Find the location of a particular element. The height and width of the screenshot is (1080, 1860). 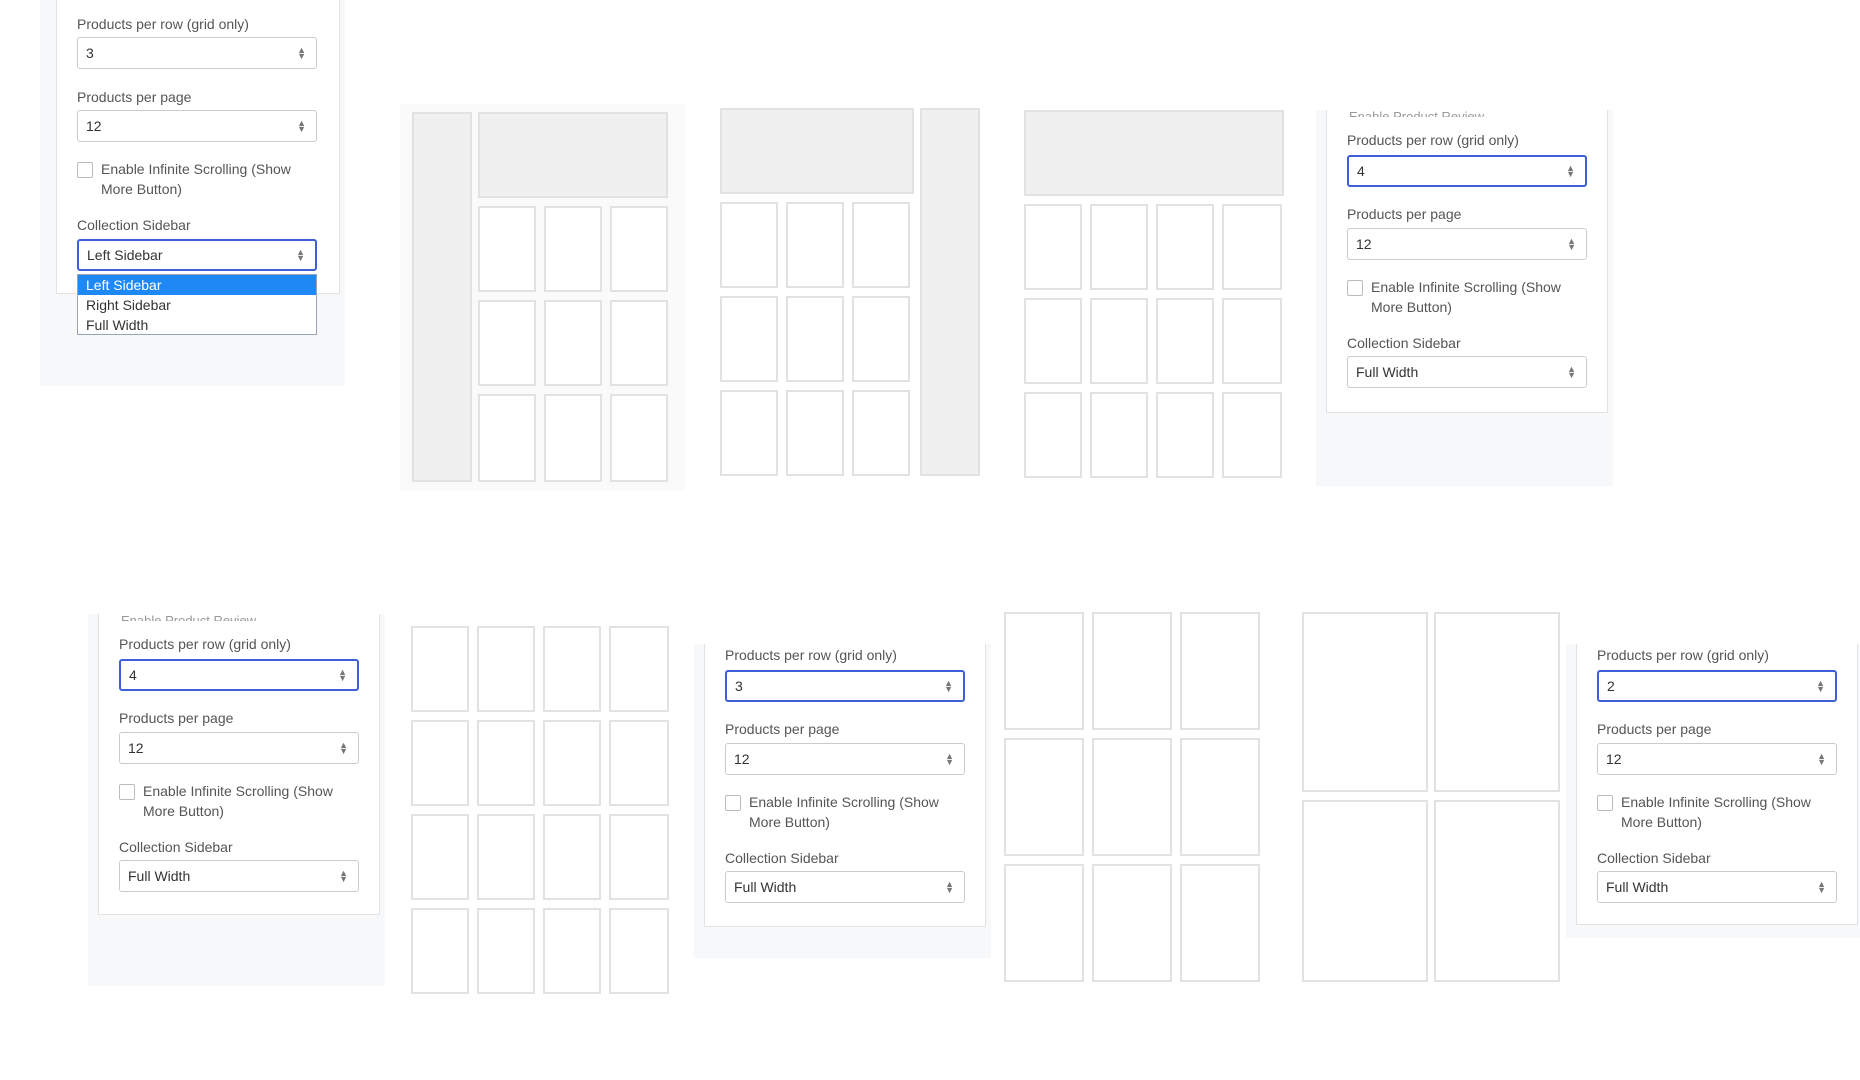

dropdown-option-full-width: Full Width is located at coordinates (197, 325).